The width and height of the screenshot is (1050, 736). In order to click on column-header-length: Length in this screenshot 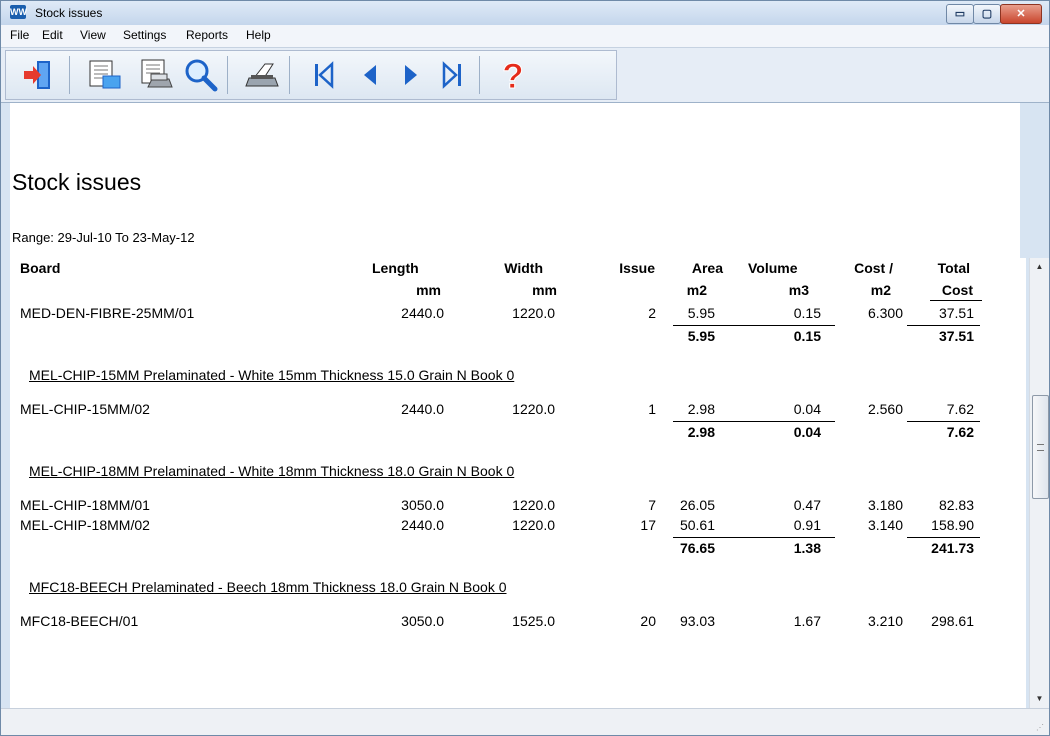, I will do `click(395, 268)`.